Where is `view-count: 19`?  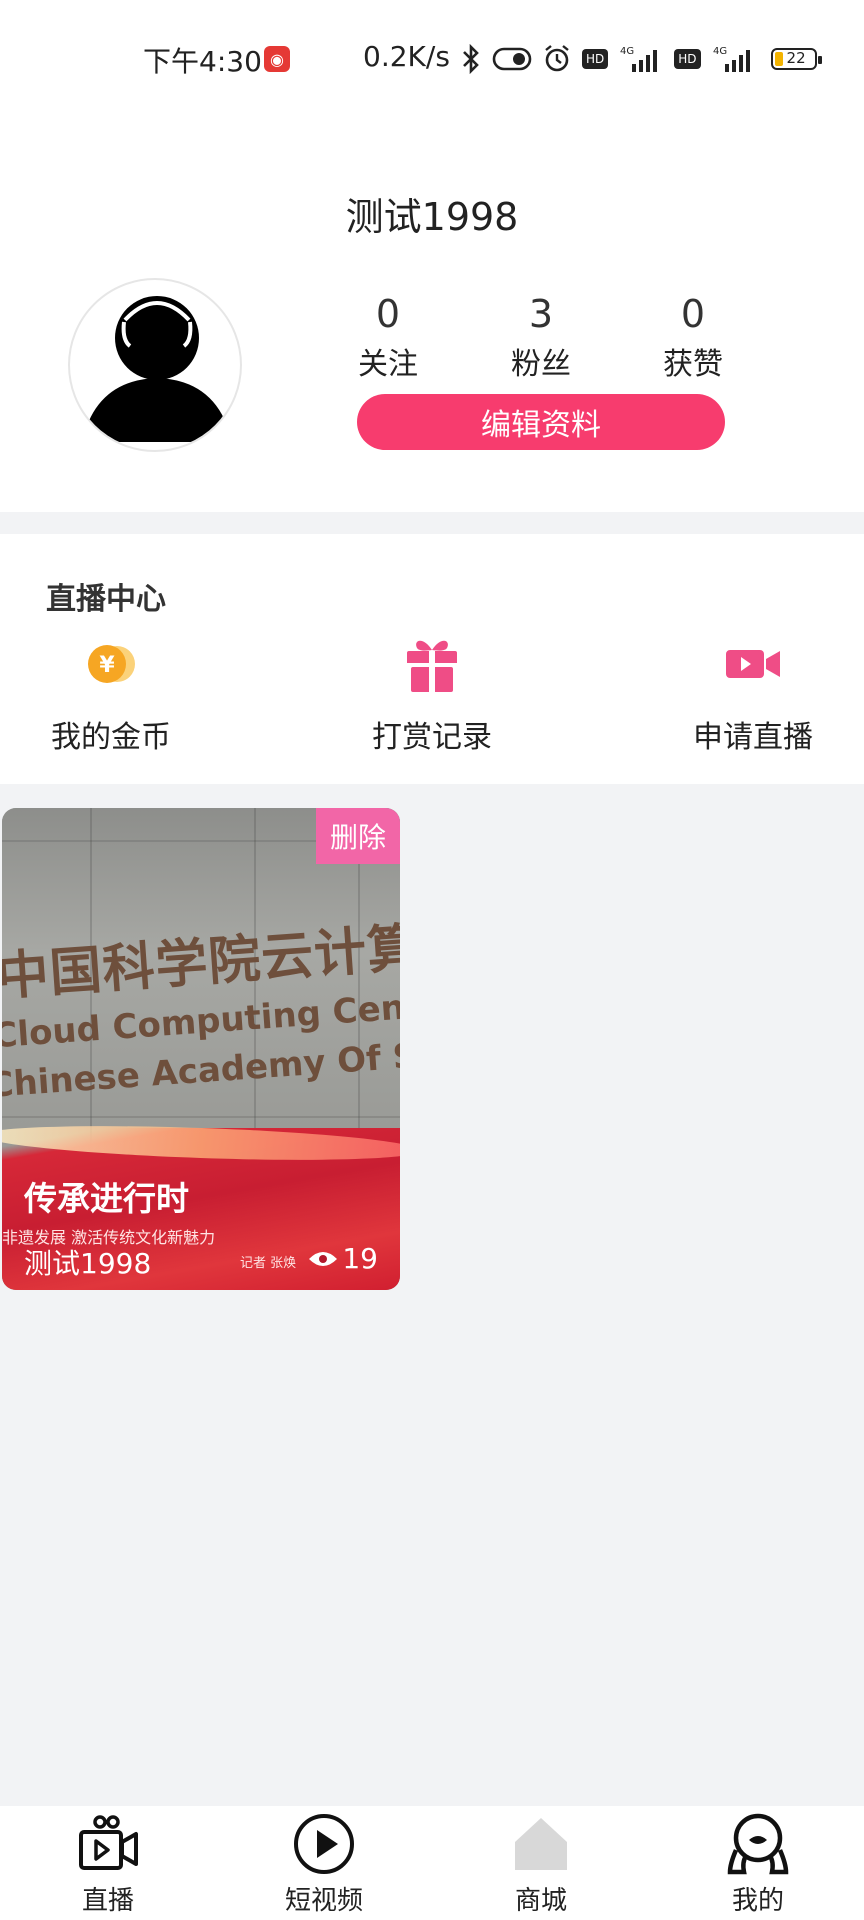
view-count: 19 is located at coordinates (360, 1258).